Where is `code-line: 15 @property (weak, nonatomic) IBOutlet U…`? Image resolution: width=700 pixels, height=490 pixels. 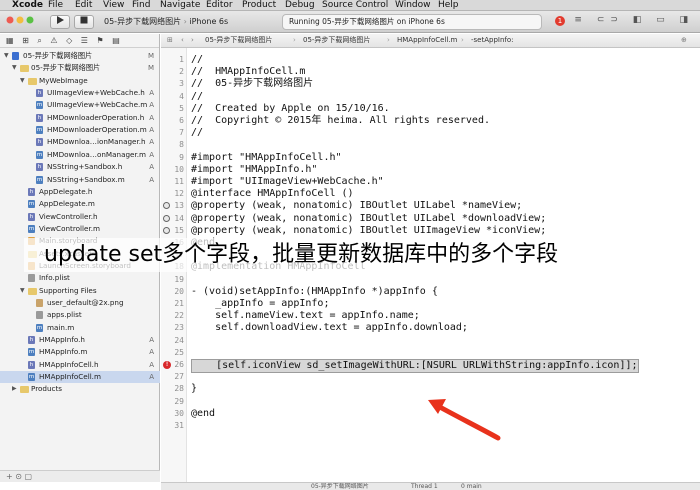
code-line: 15 @property (weak, nonatomic) IBOutlet U… is located at coordinates (430, 231).